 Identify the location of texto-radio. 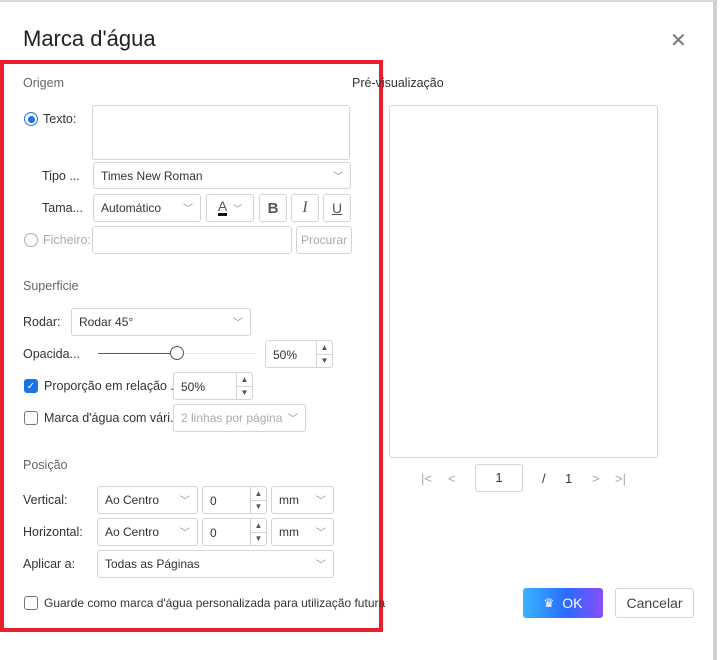
(31, 119).